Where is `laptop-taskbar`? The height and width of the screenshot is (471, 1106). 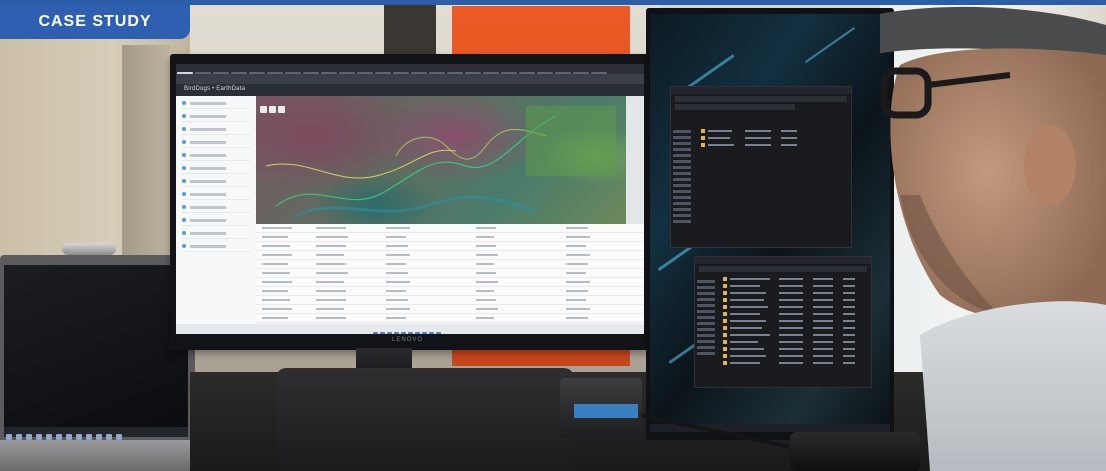
laptop-taskbar is located at coordinates (96, 433).